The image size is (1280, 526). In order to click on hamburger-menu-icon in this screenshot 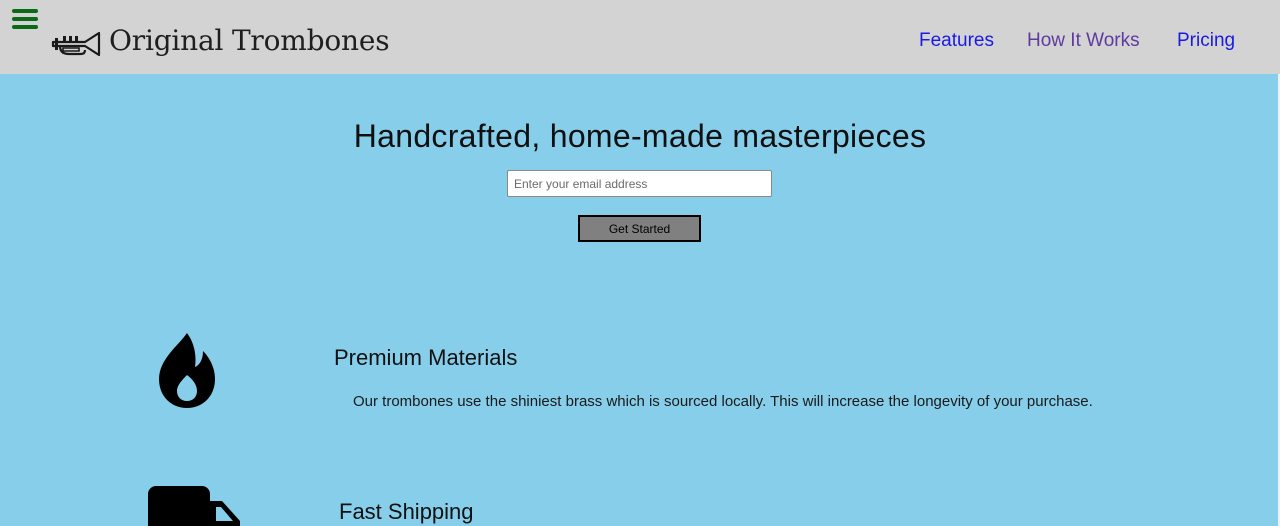, I will do `click(25, 20)`.